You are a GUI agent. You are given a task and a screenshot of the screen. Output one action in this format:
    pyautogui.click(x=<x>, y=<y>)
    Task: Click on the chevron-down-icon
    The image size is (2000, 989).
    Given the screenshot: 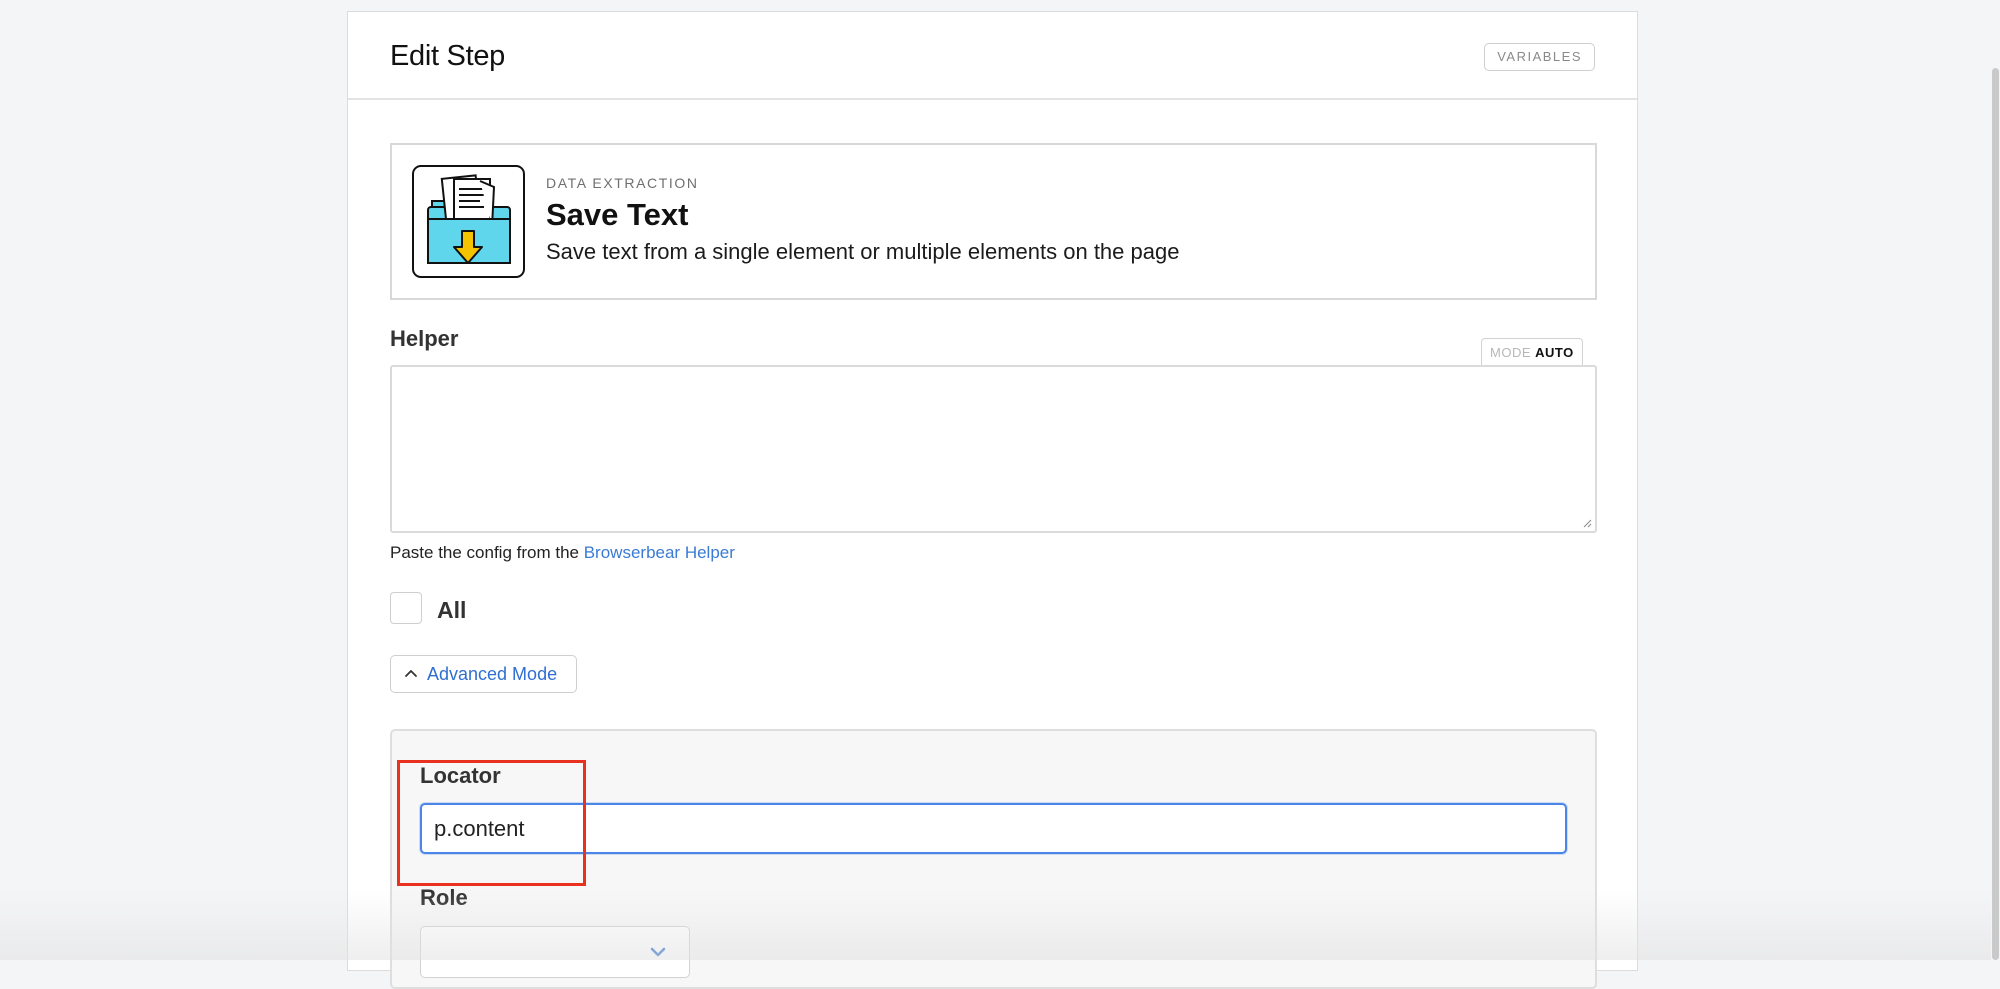 What is the action you would take?
    pyautogui.click(x=658, y=952)
    